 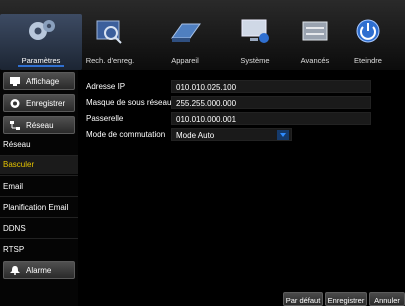 What do you see at coordinates (271, 86) in the screenshot?
I see `ip-address-field: 010.010.025.100` at bounding box center [271, 86].